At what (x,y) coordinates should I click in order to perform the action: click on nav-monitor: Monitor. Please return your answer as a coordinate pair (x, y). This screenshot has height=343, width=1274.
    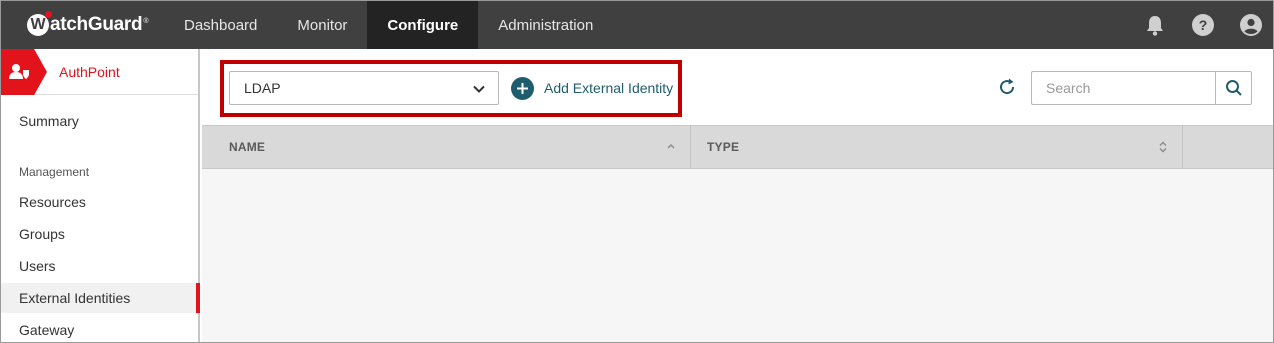
    Looking at the image, I should click on (322, 25).